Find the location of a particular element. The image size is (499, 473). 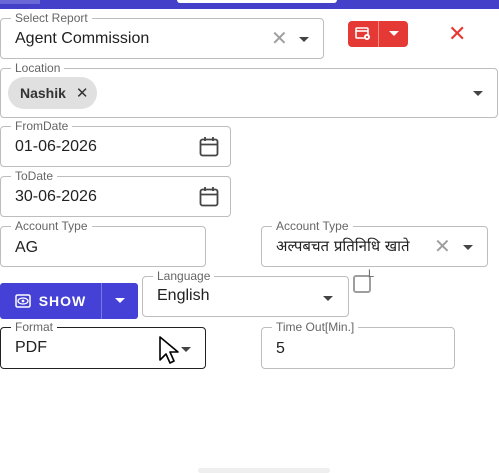

checkbox-label: L is located at coordinates (371, 274).